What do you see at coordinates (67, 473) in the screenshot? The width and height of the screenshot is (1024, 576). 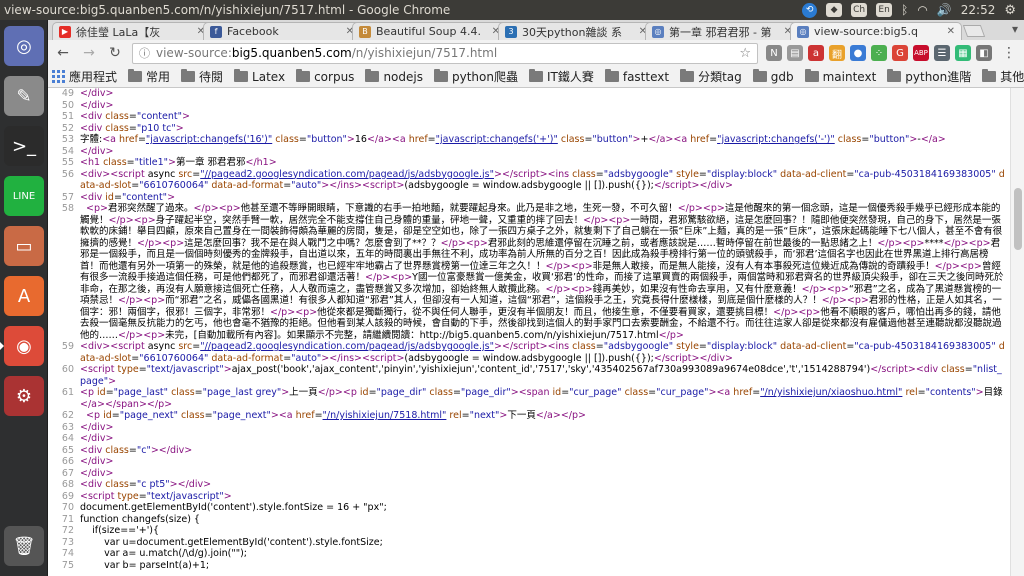 I see `line-number: 67` at bounding box center [67, 473].